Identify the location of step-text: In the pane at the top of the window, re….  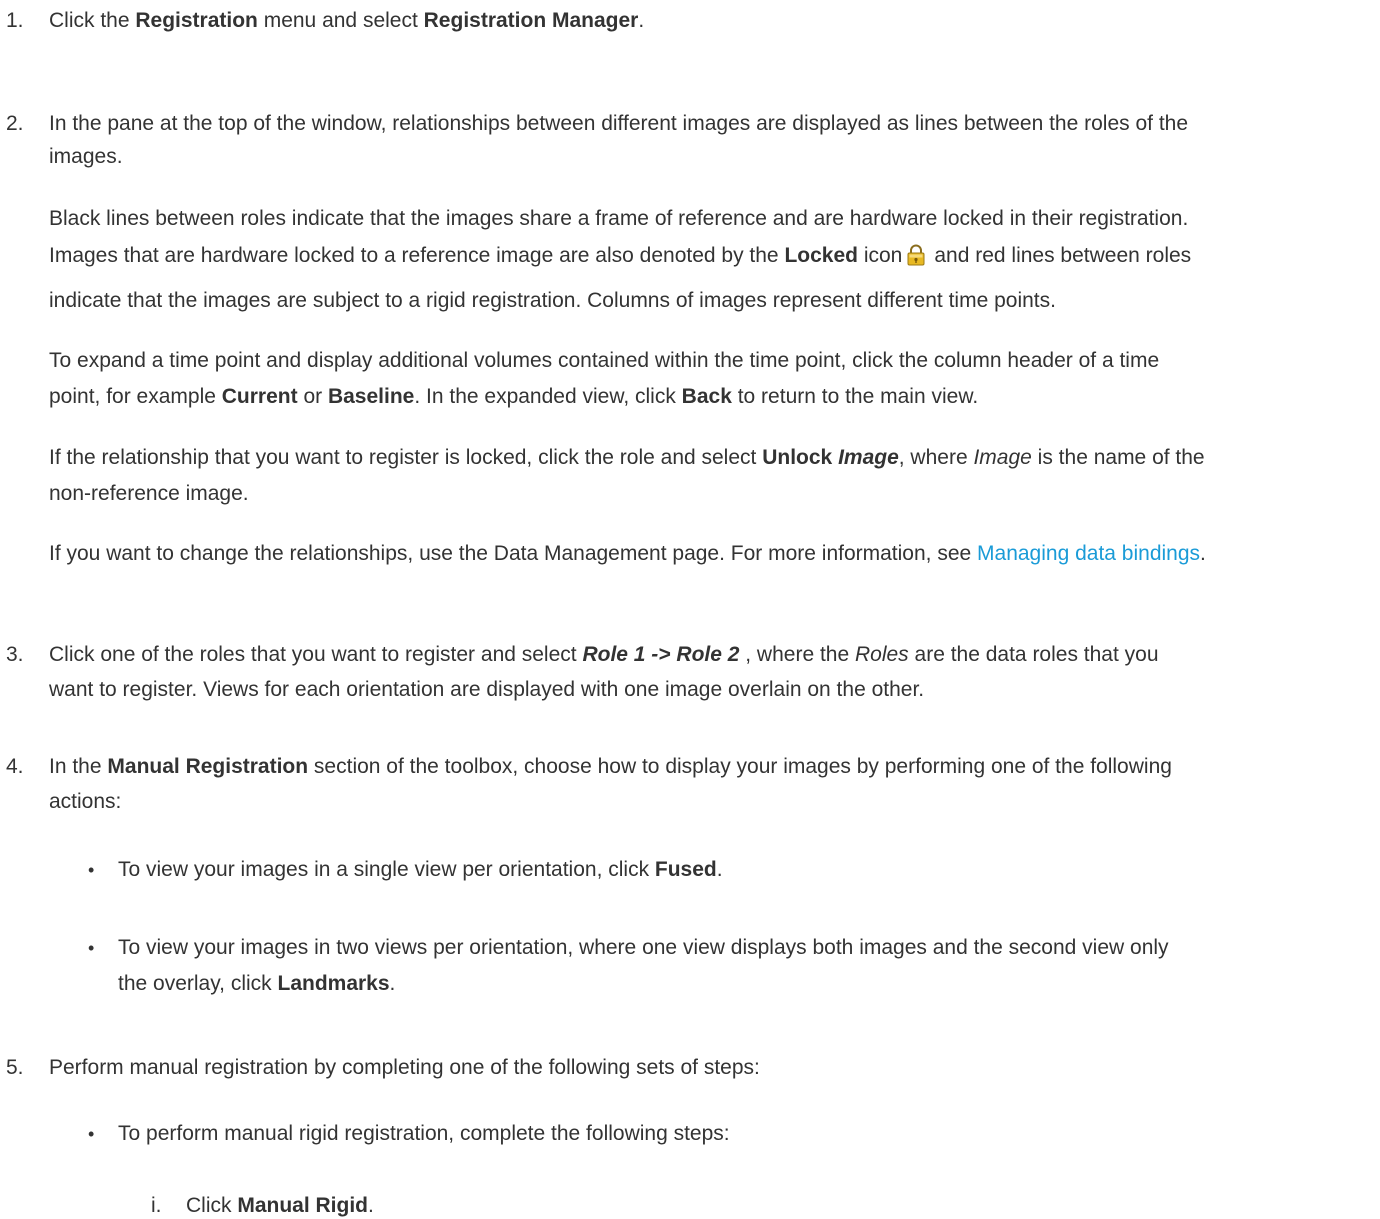
(619, 123).